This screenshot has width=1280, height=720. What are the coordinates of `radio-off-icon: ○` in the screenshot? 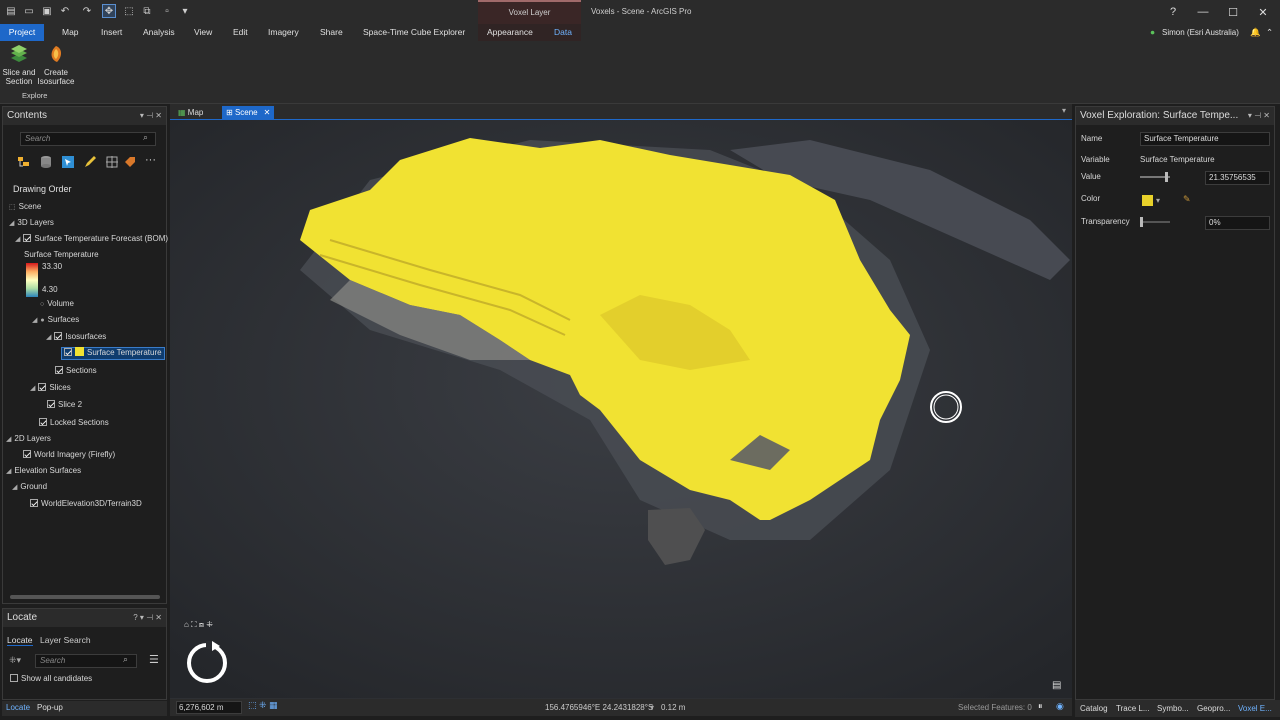 It's located at (42, 304).